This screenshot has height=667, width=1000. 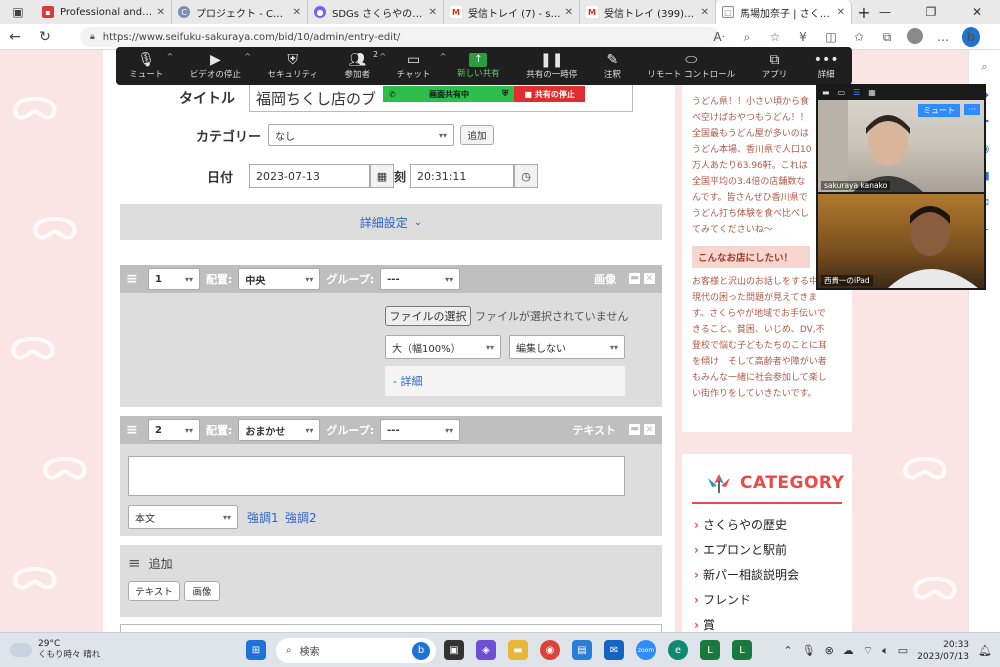 What do you see at coordinates (174, 279) in the screenshot?
I see `block-order-select: 1 ▾▾` at bounding box center [174, 279].